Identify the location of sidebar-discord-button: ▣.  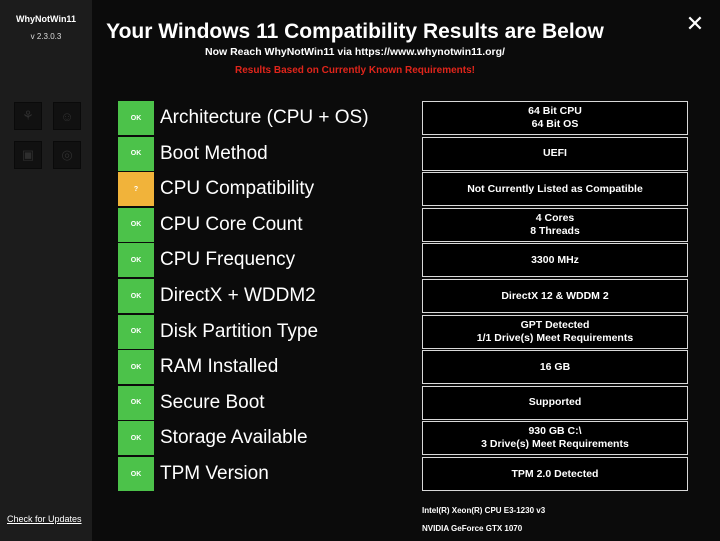
(28, 155).